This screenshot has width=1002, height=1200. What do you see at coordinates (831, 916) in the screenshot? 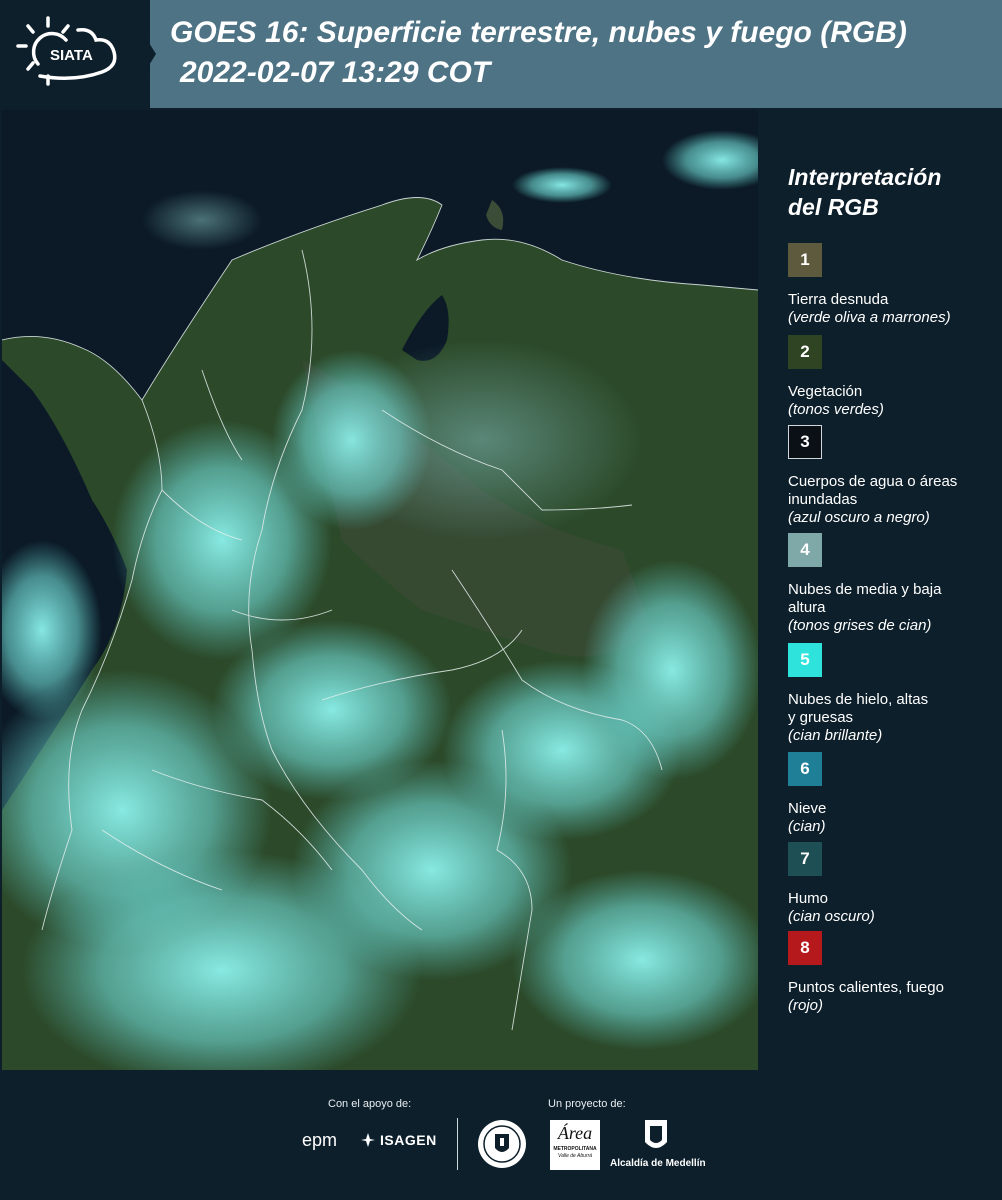
I see `legend-item-desc: (cian oscuro)` at bounding box center [831, 916].